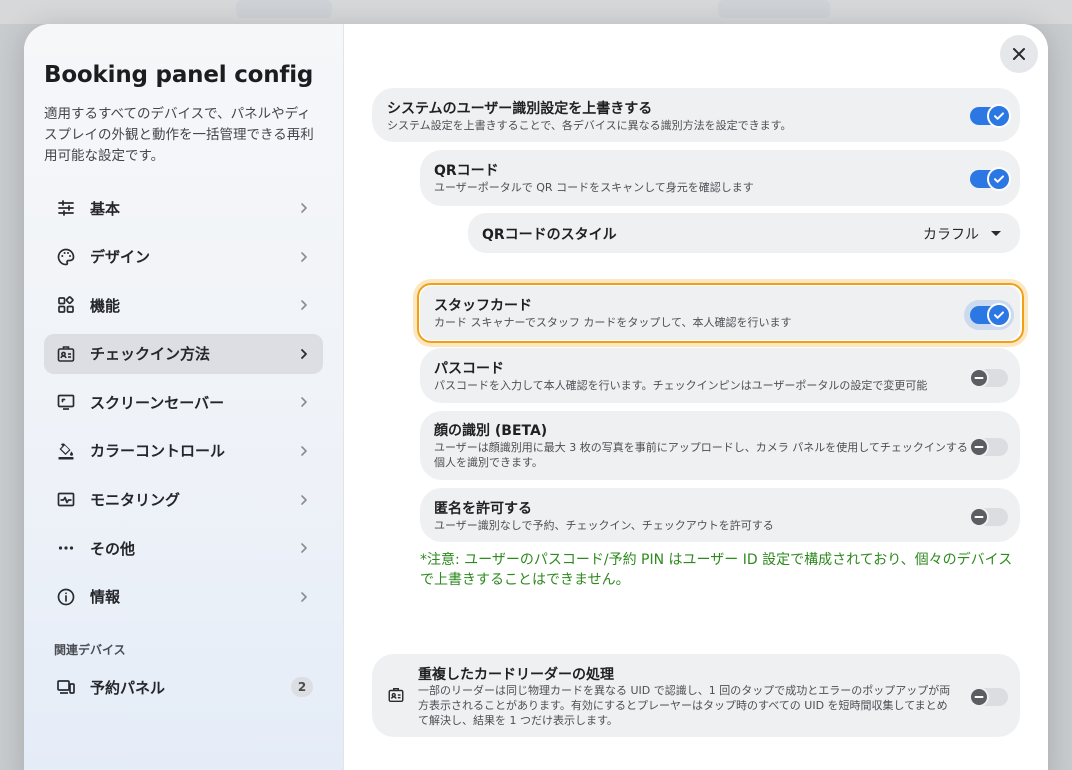  Describe the element at coordinates (720, 515) in the screenshot. I see `anonymous-setting-row: 匿名を許可する ユーザー識別なしで予約、チェックイン、チェックアウトを許可する` at that location.